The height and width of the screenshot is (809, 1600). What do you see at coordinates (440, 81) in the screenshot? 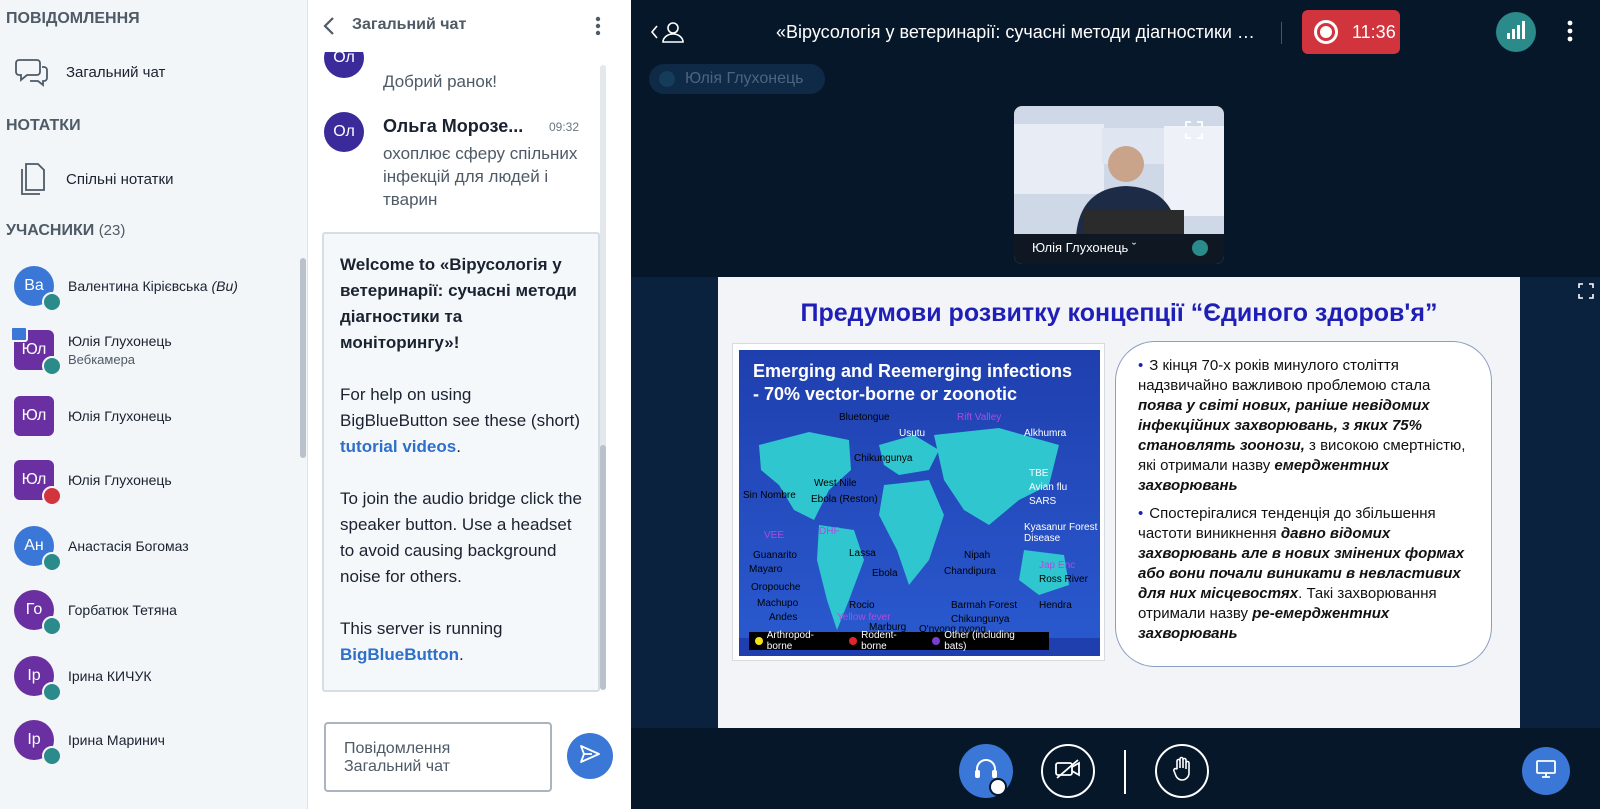
I see `message-text: Добрий ранок!` at bounding box center [440, 81].